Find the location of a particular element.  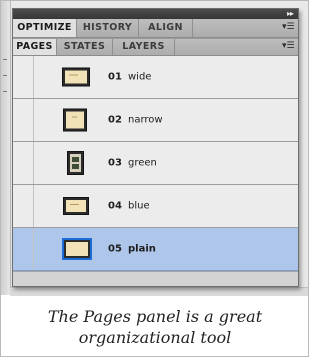

page-number: 04 is located at coordinates (115, 206).